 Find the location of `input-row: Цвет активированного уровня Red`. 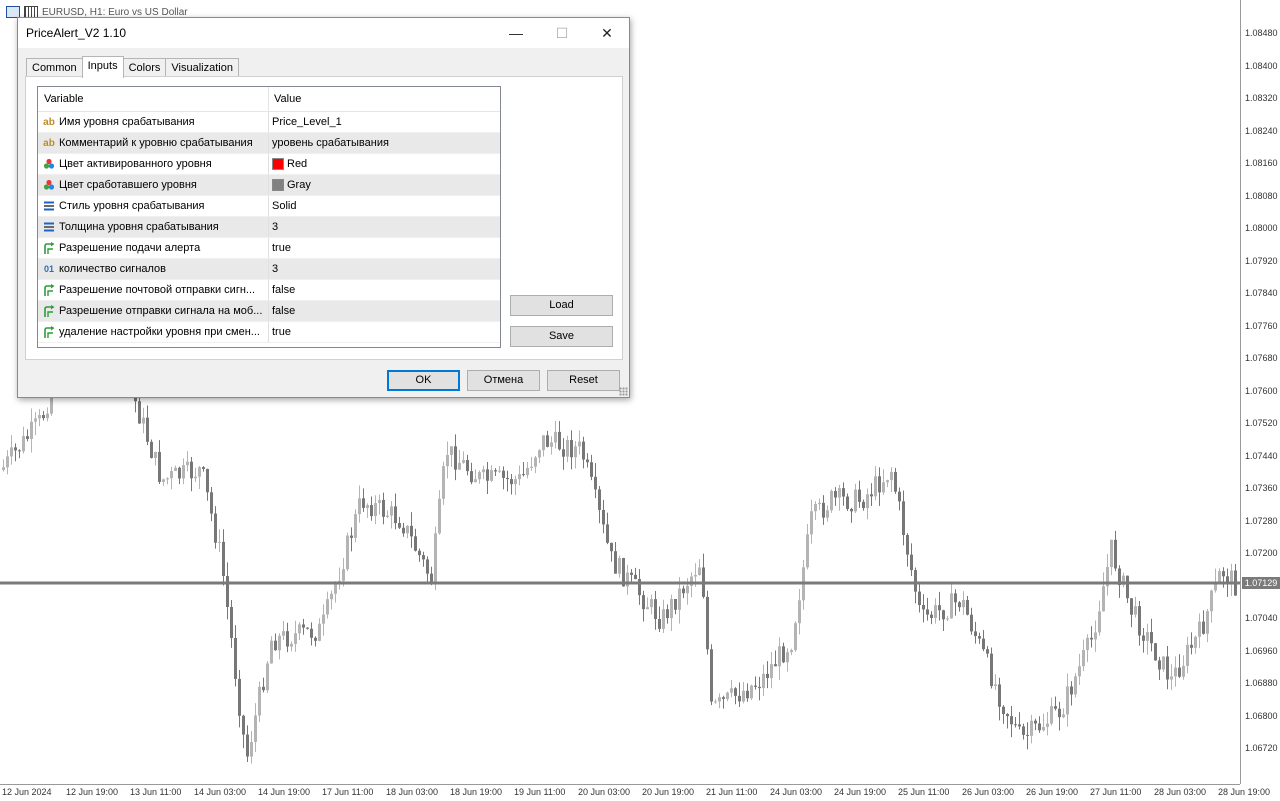

input-row: Цвет активированного уровня Red is located at coordinates (269, 164).